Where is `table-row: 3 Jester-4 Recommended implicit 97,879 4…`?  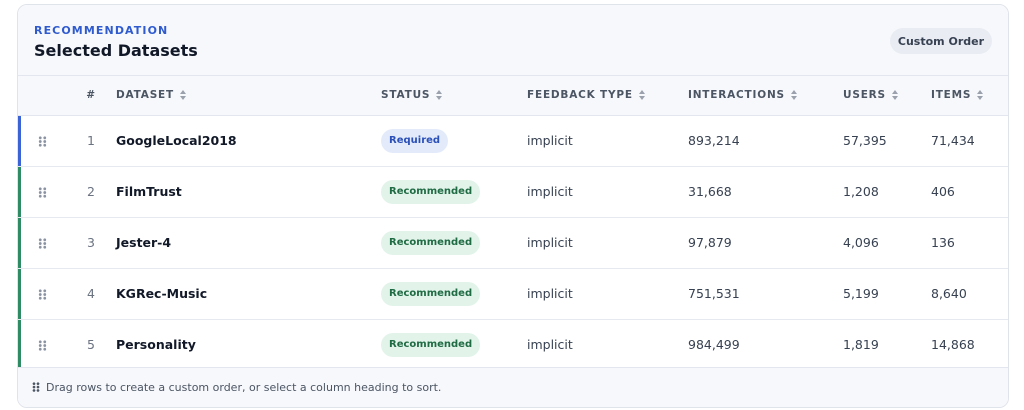
table-row: 3 Jester-4 Recommended implicit 97,879 4… is located at coordinates (513, 242).